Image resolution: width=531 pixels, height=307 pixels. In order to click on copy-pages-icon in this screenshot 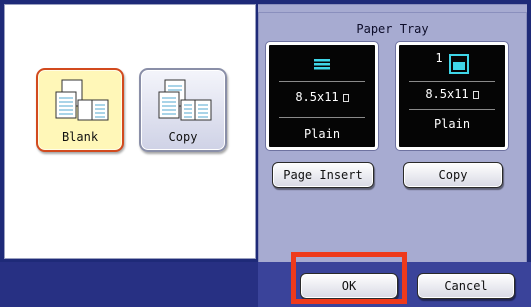, I will do `click(185, 100)`.